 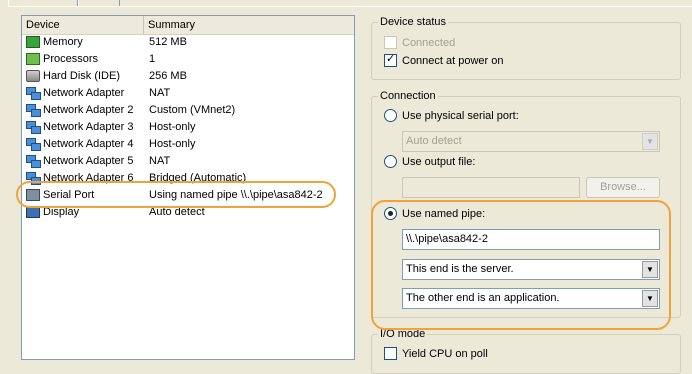 I want to click on device-row: Display Auto detect, so click(x=188, y=212).